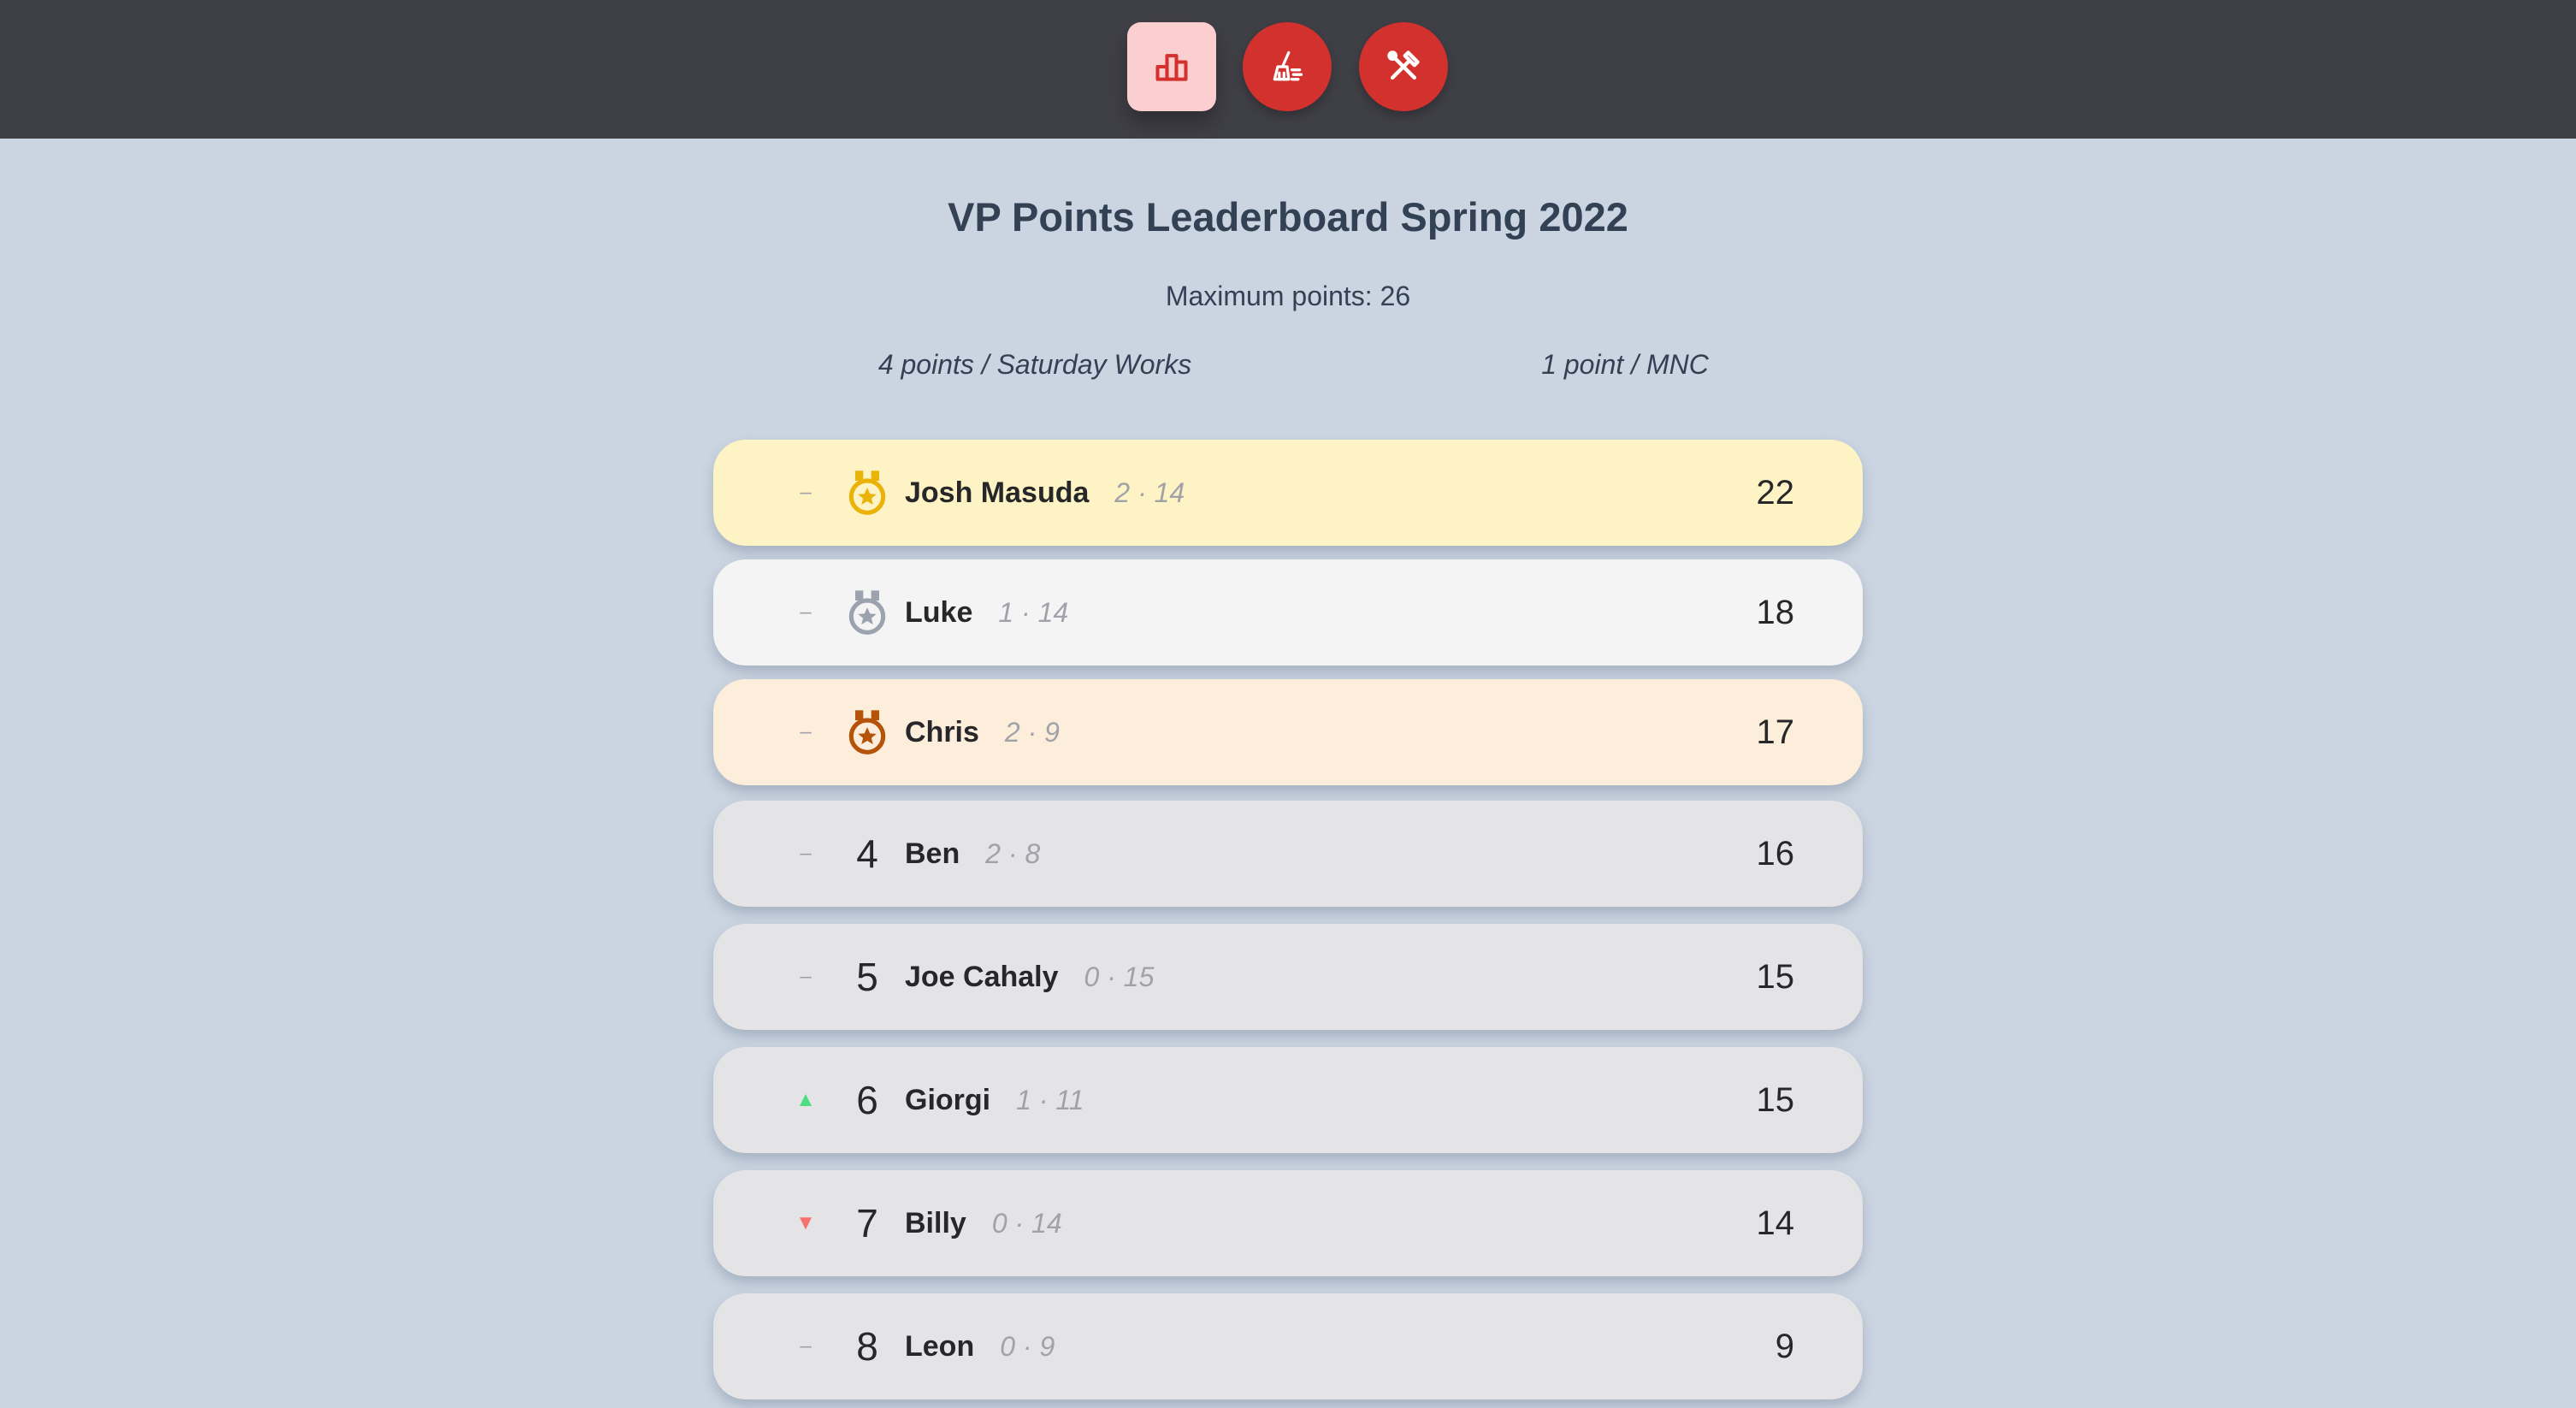 This screenshot has width=2576, height=1408. Describe the element at coordinates (1013, 853) in the screenshot. I see `player-breakdown: 2 · 8` at that location.